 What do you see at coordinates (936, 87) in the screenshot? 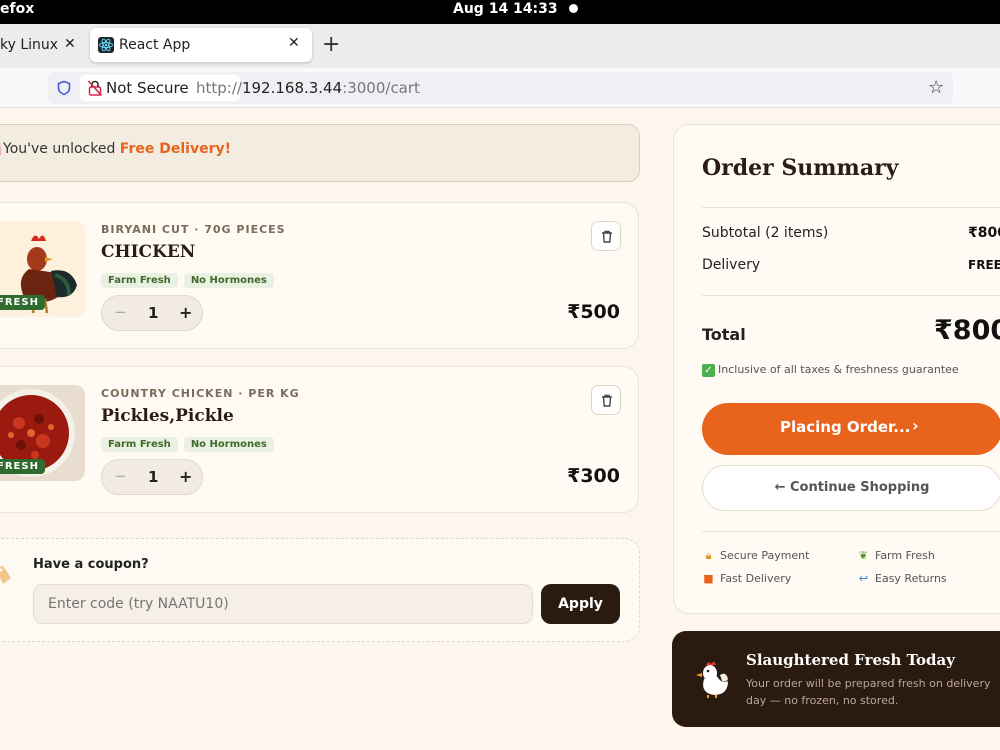
I see `bookmark-star-icon: ☆` at bounding box center [936, 87].